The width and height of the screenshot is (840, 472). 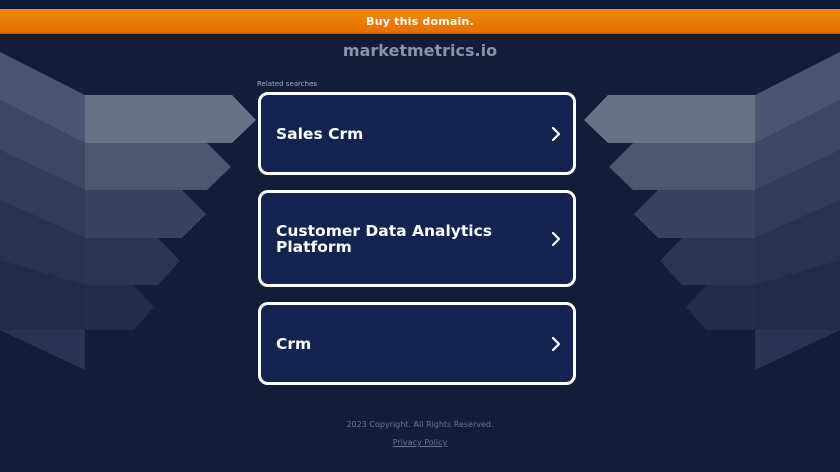 What do you see at coordinates (420, 424) in the screenshot?
I see `copyright-text: 2023 Copyright. All Rights Reserved.` at bounding box center [420, 424].